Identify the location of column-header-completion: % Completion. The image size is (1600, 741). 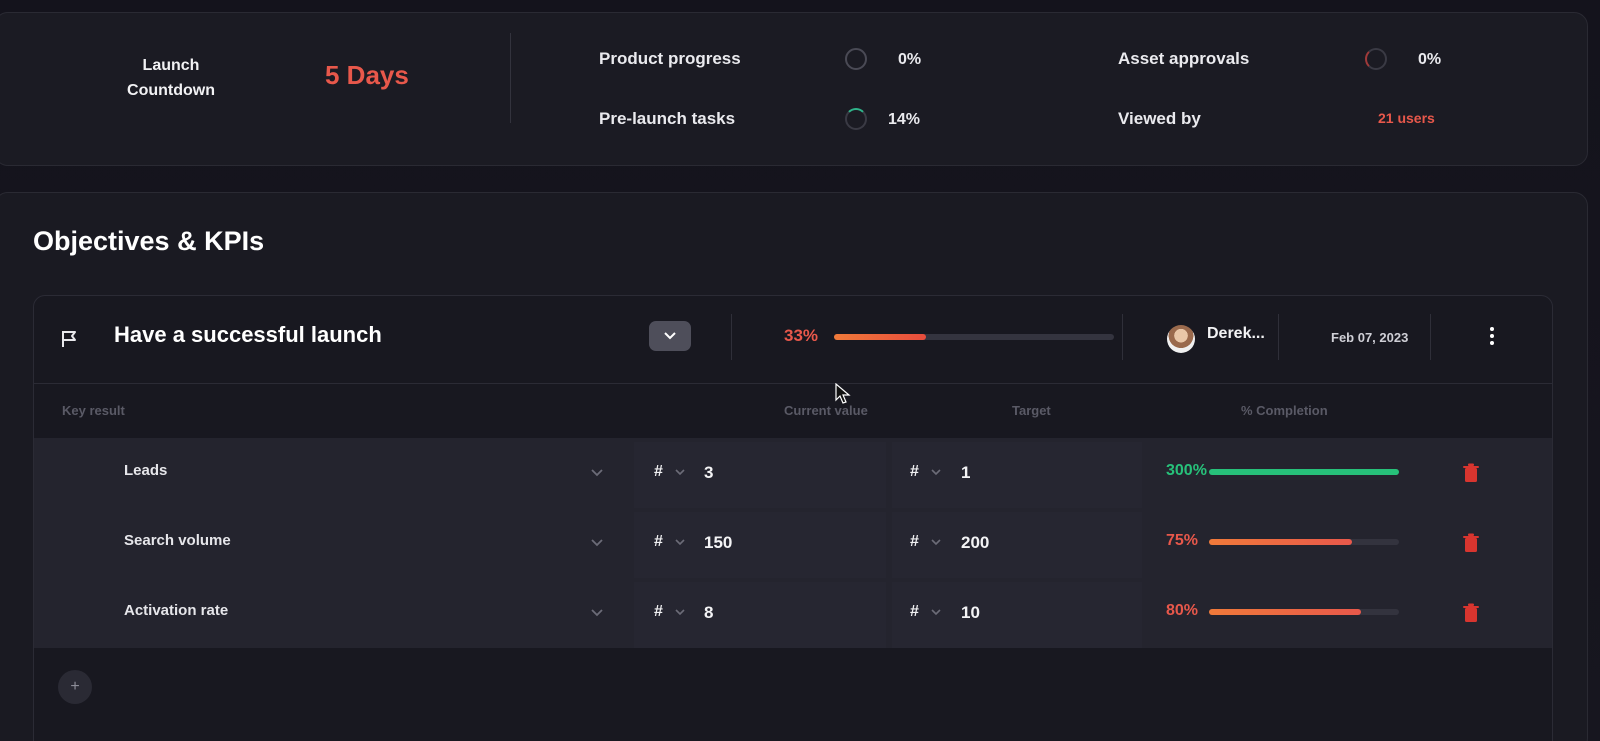
(1284, 410).